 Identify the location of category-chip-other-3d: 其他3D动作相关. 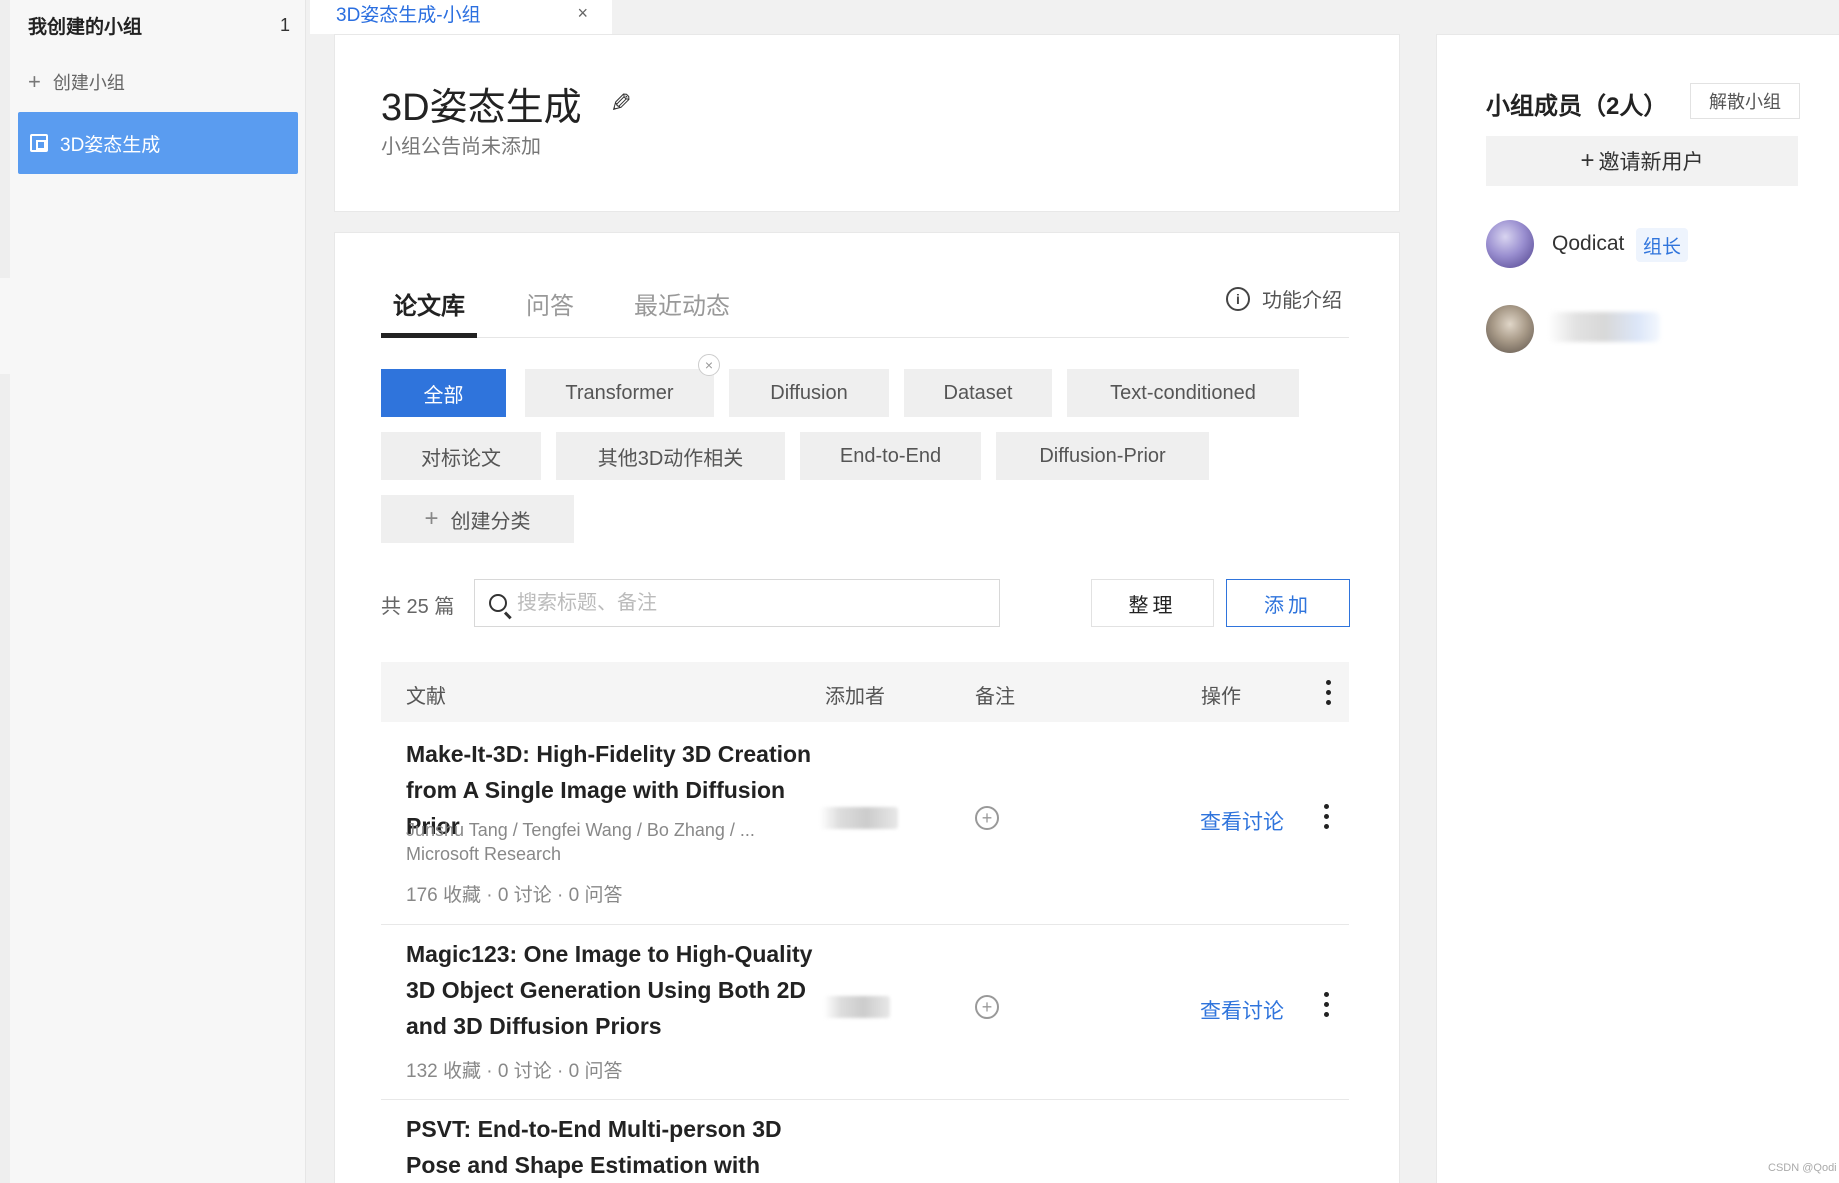
(670, 456).